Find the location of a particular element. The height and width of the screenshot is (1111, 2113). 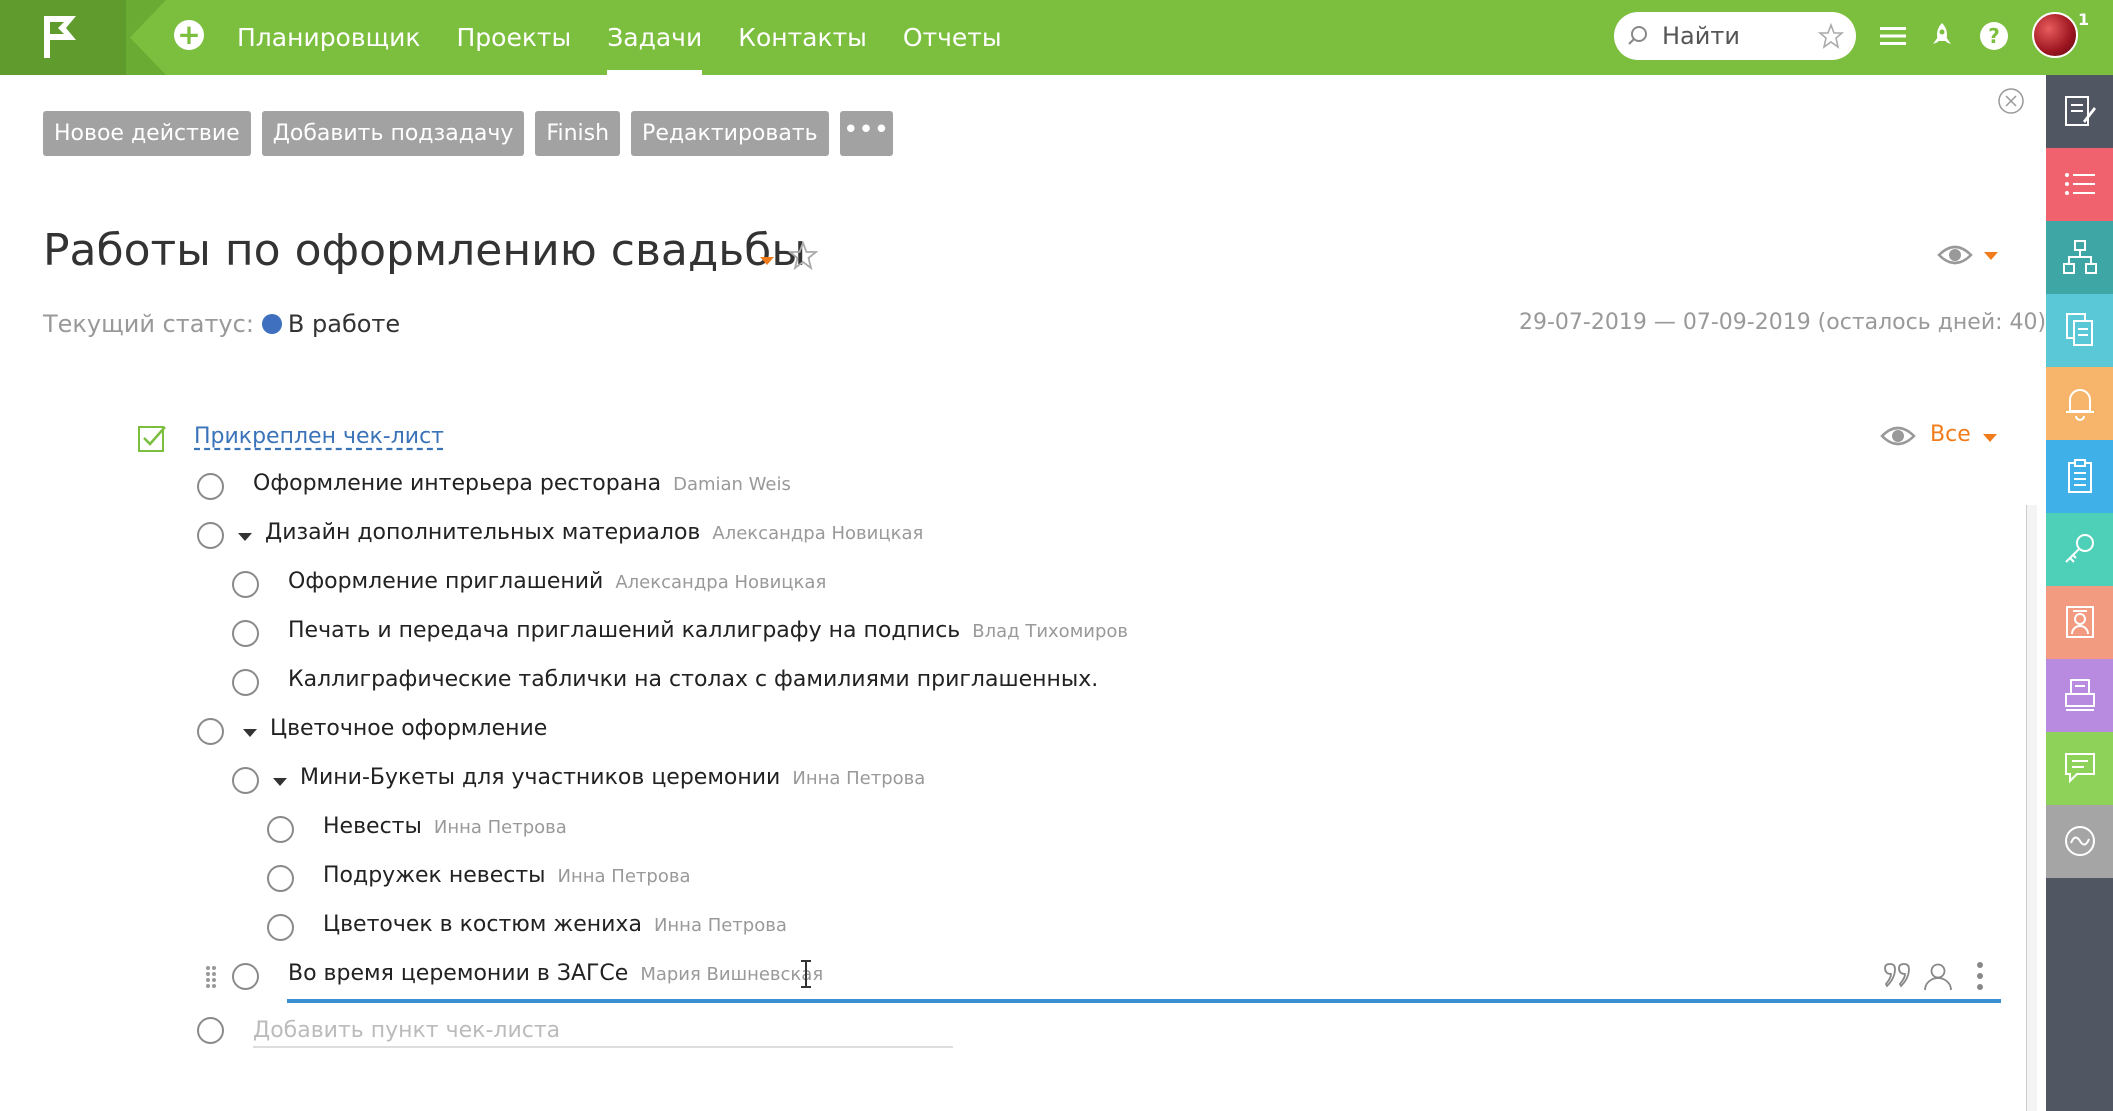

search-icon is located at coordinates (1637, 35).